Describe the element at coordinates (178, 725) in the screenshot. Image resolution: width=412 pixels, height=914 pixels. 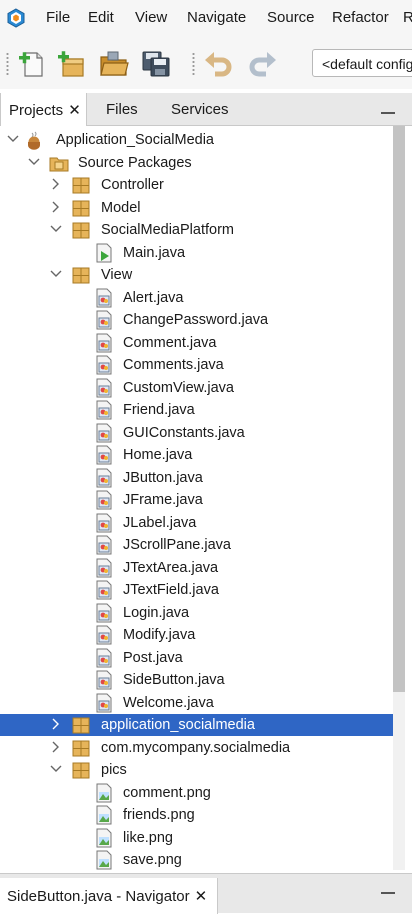
I see `tree-row-label: application_socialmedia` at that location.